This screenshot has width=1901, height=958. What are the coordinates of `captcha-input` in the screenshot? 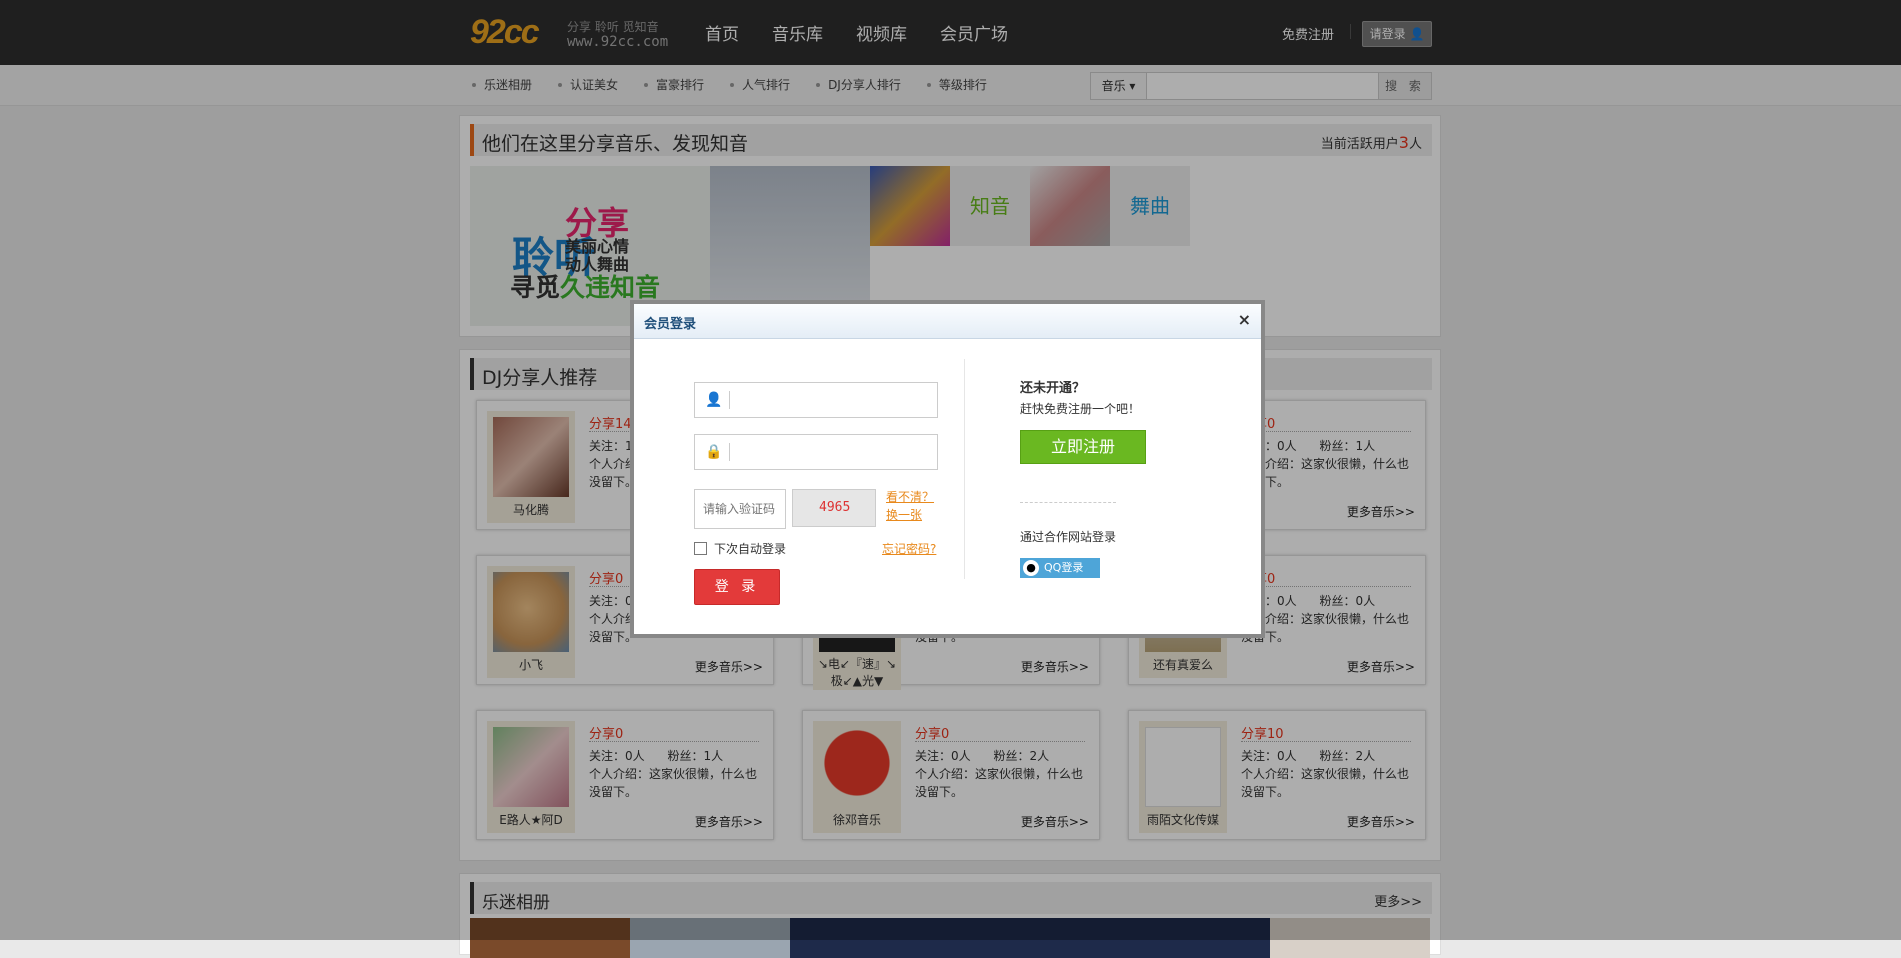 It's located at (740, 509).